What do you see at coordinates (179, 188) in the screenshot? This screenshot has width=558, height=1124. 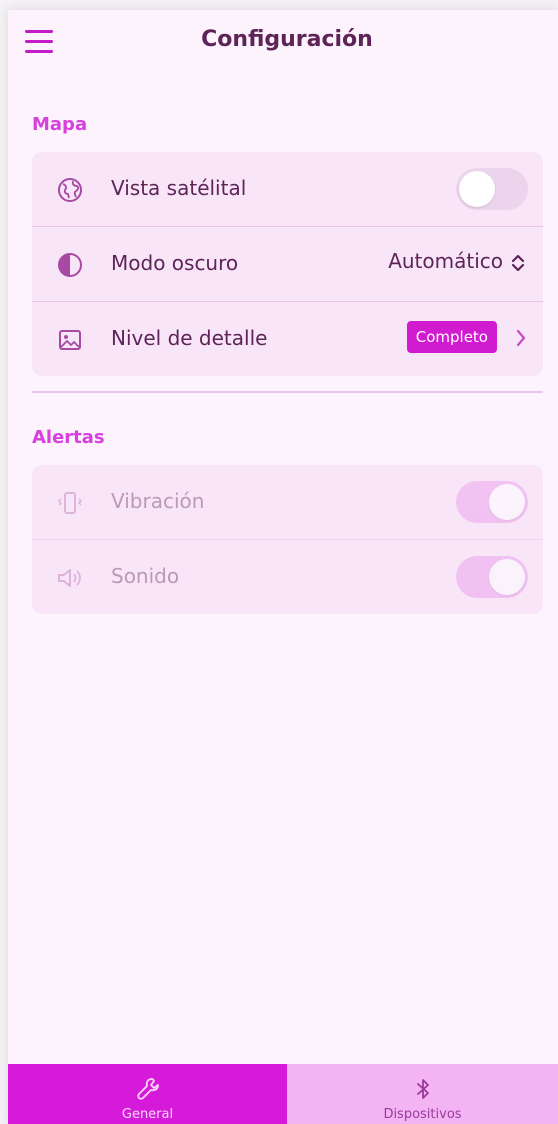 I see `satellite-view-label: Vista satélital` at bounding box center [179, 188].